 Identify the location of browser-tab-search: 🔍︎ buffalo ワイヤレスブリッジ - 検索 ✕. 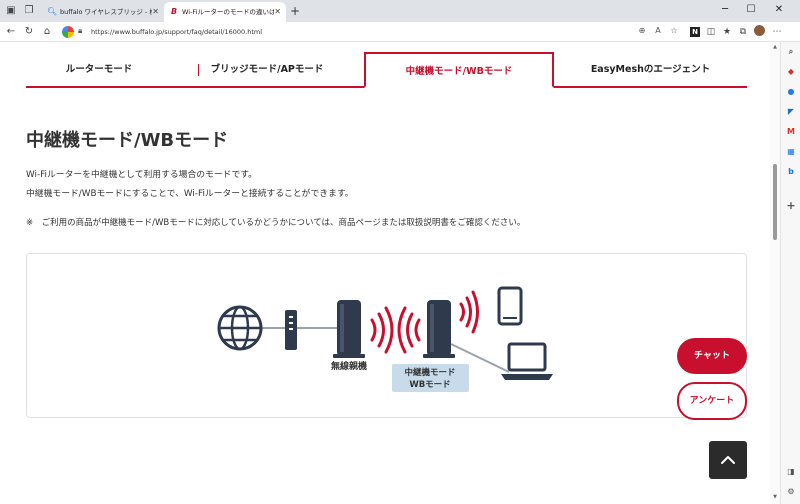
(103, 12).